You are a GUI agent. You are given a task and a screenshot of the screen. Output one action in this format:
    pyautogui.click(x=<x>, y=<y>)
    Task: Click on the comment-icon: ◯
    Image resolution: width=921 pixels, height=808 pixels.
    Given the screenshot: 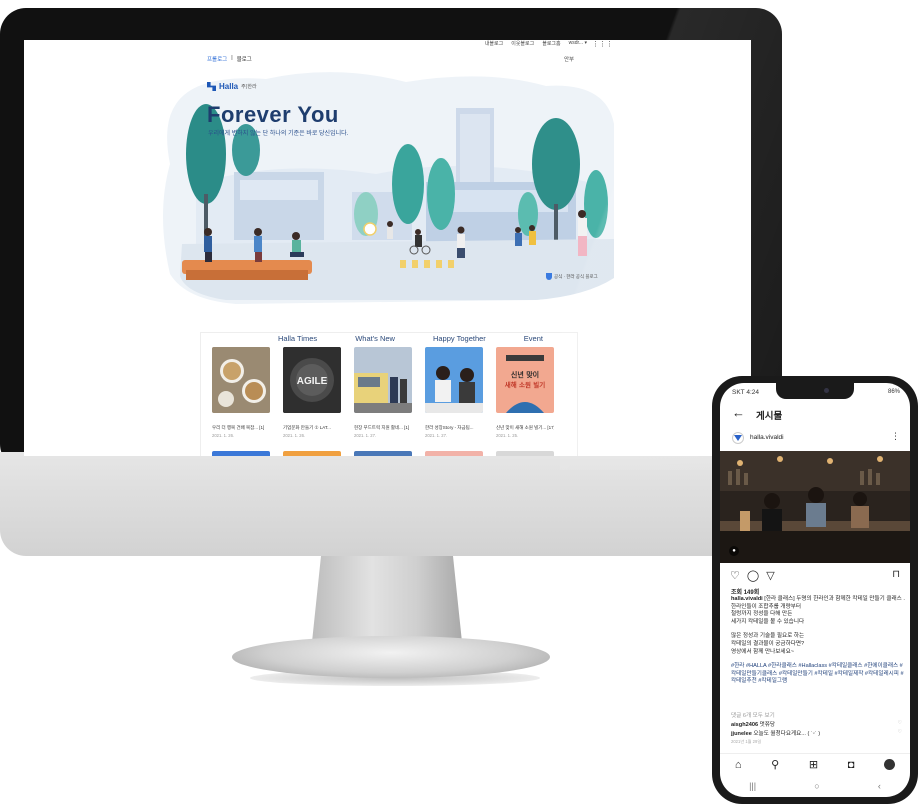 What is the action you would take?
    pyautogui.click(x=753, y=575)
    